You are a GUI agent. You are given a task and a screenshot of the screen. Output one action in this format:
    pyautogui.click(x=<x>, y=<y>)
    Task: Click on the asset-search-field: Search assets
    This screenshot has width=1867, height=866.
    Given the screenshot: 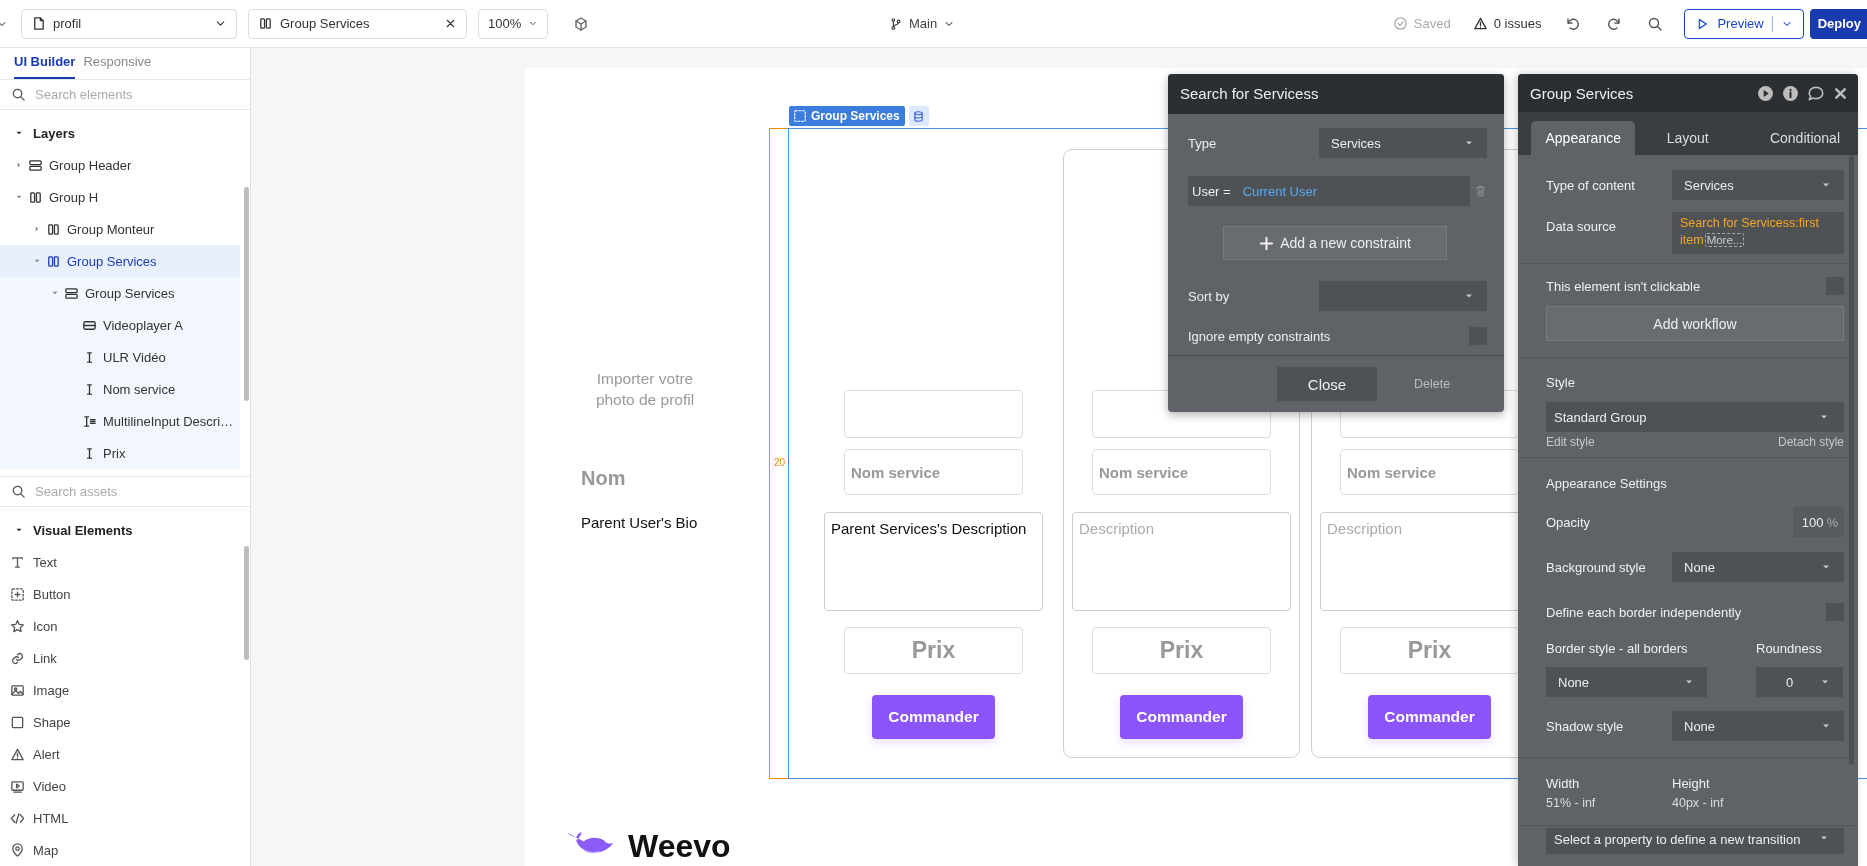 What is the action you would take?
    pyautogui.click(x=130, y=491)
    